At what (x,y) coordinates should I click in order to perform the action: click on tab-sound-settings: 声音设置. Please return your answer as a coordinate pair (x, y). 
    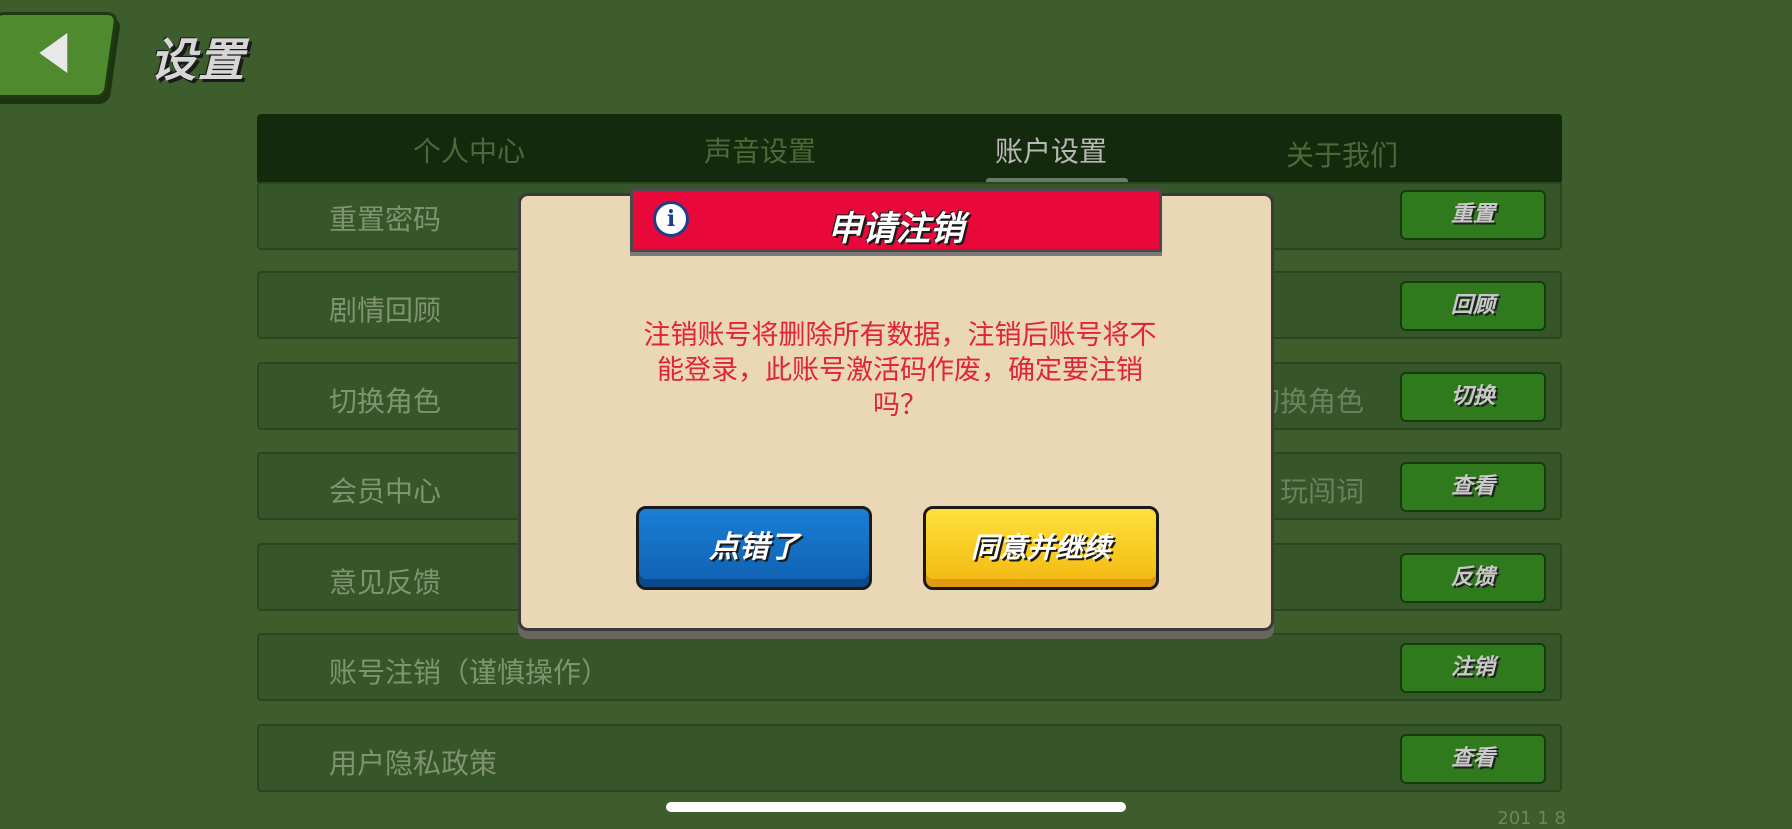
    Looking at the image, I should click on (760, 150).